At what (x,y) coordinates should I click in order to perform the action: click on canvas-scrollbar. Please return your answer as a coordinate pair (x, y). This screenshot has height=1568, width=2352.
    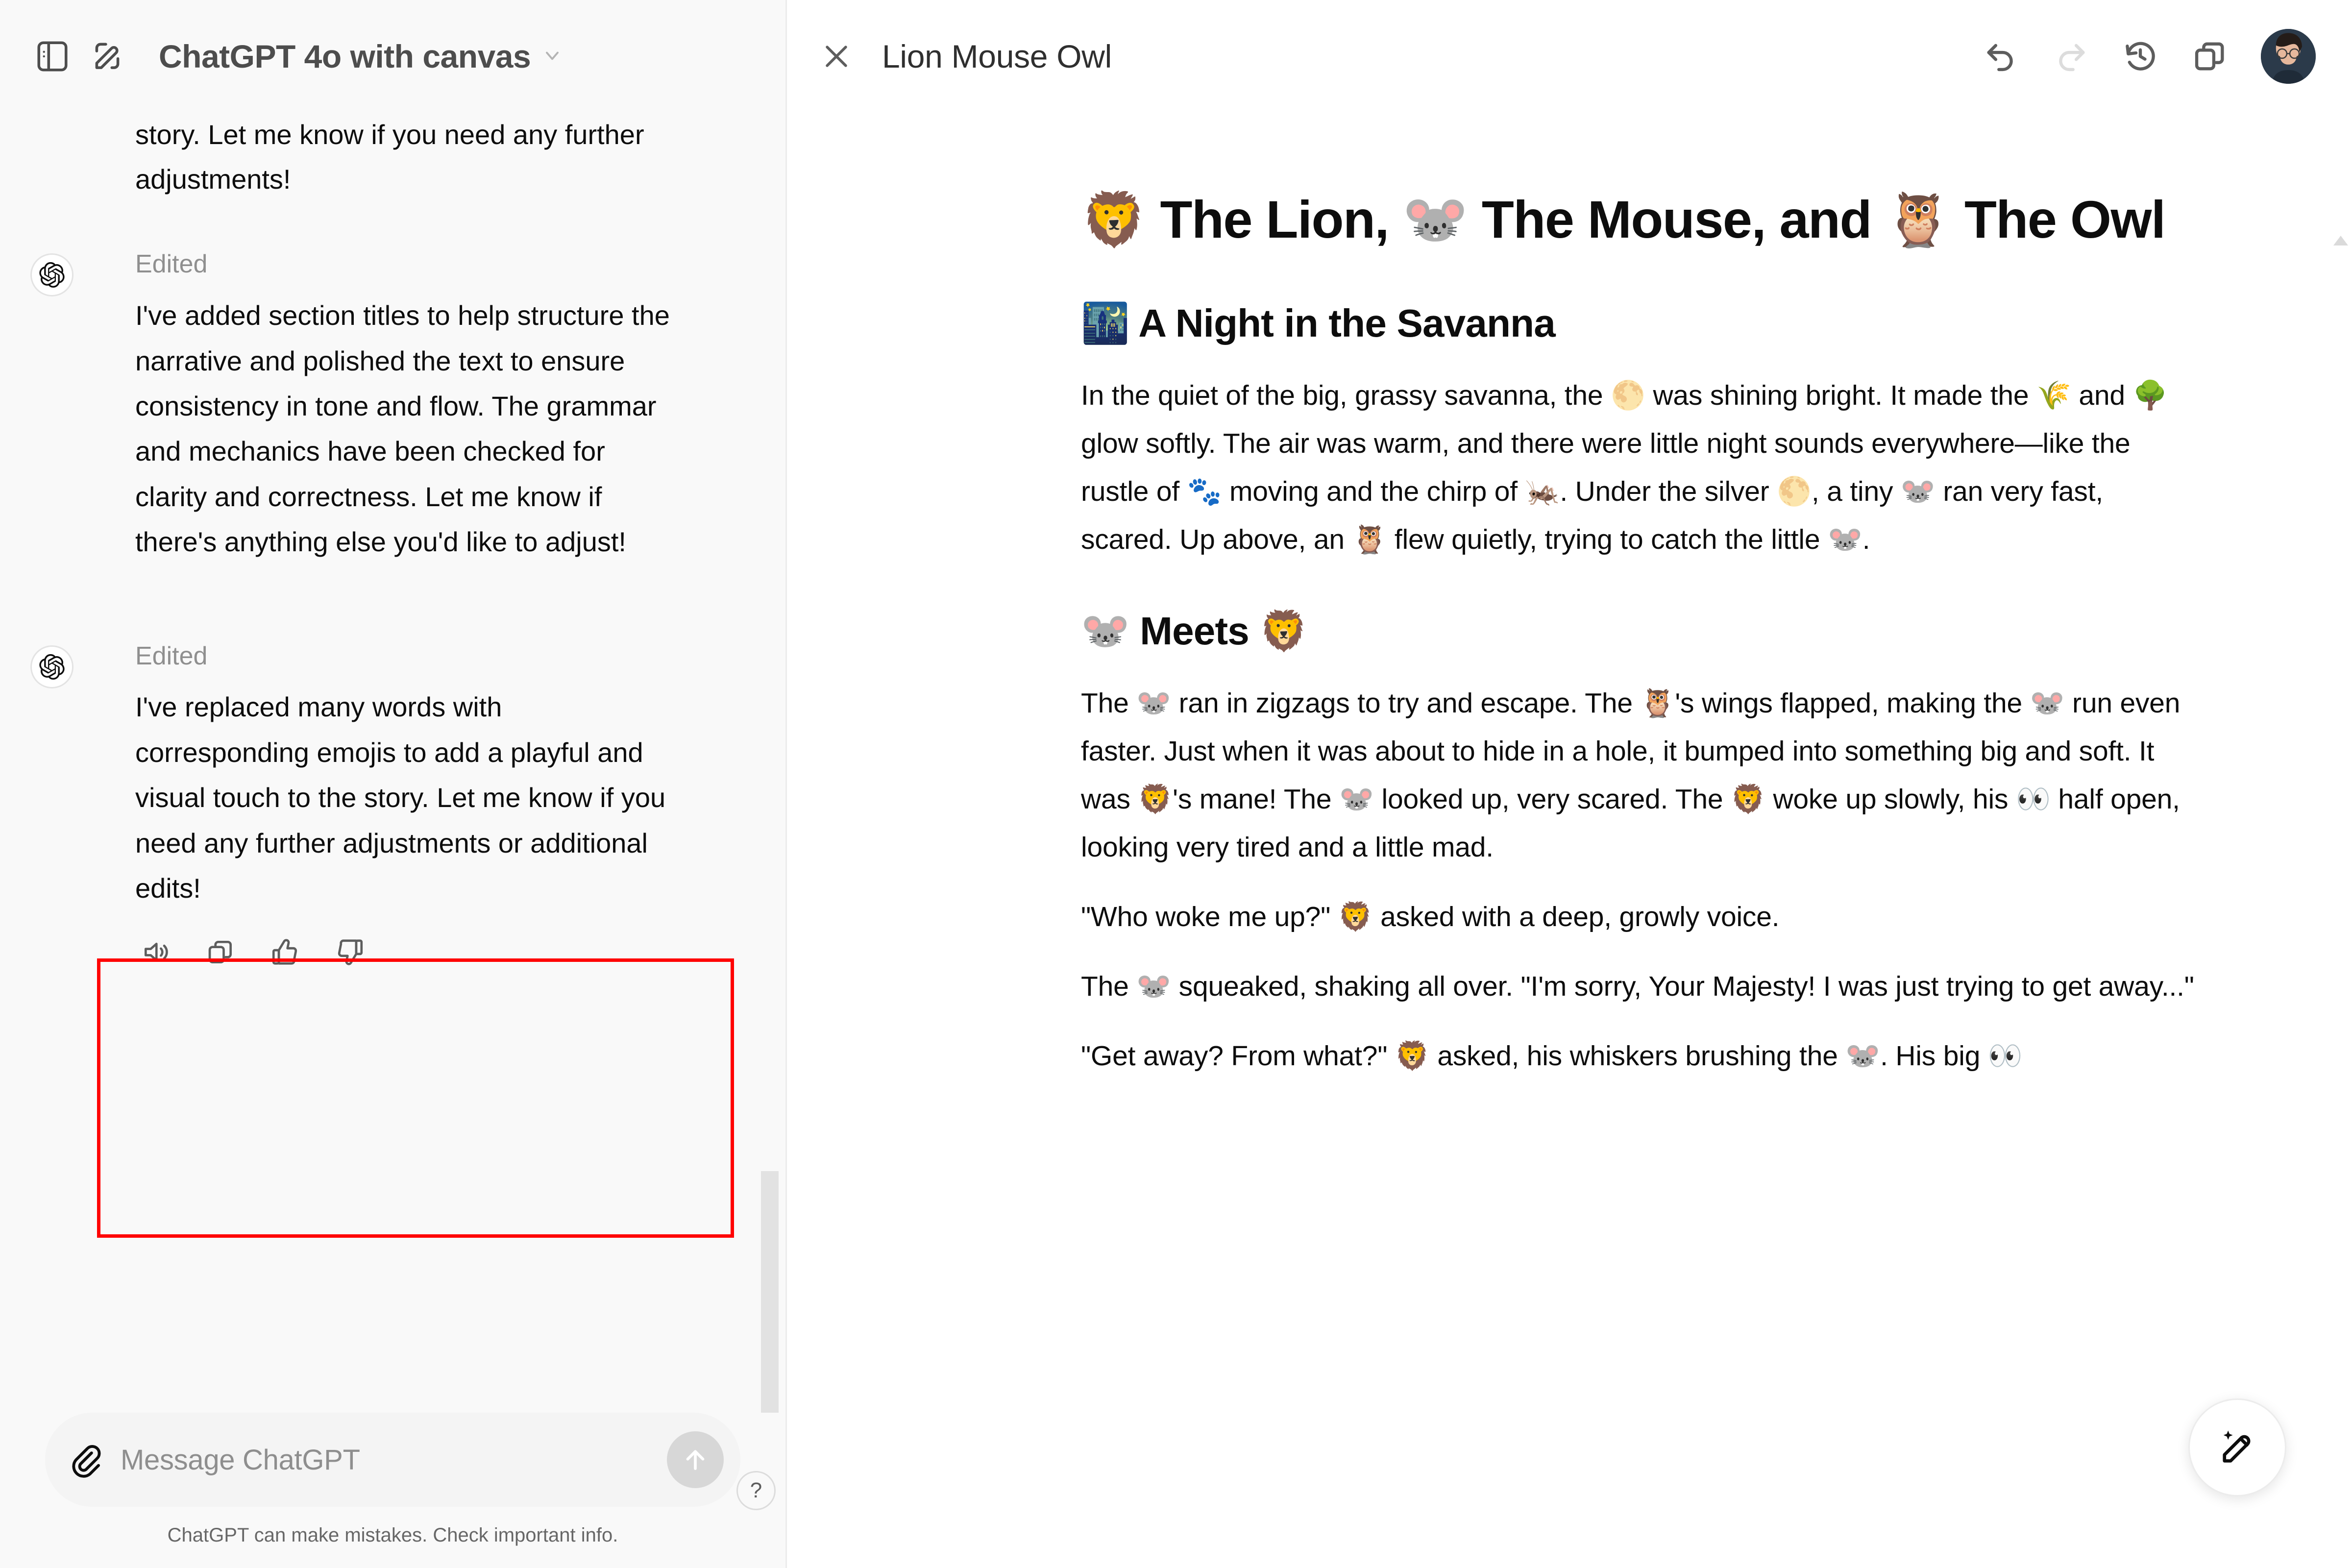
    Looking at the image, I should click on (2340, 898).